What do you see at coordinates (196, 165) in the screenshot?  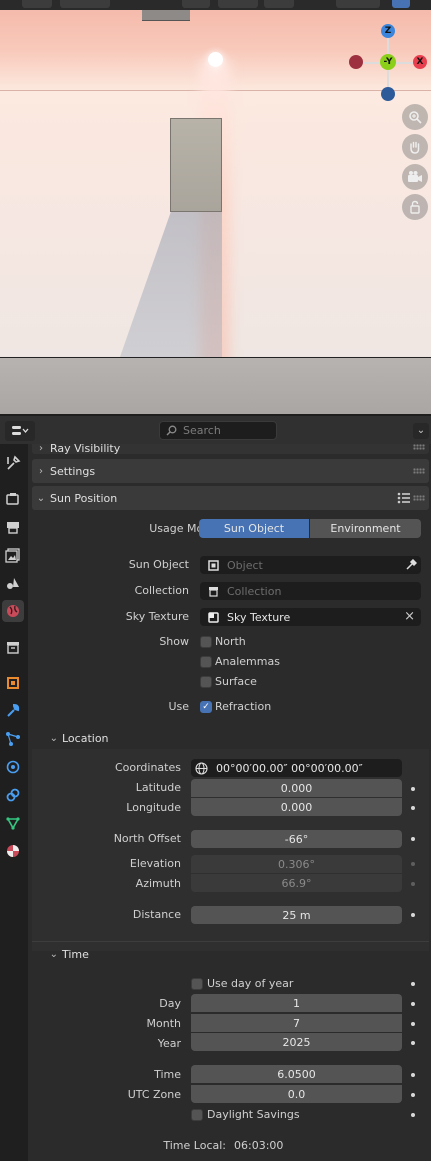 I see `scene-pillar-object` at bounding box center [196, 165].